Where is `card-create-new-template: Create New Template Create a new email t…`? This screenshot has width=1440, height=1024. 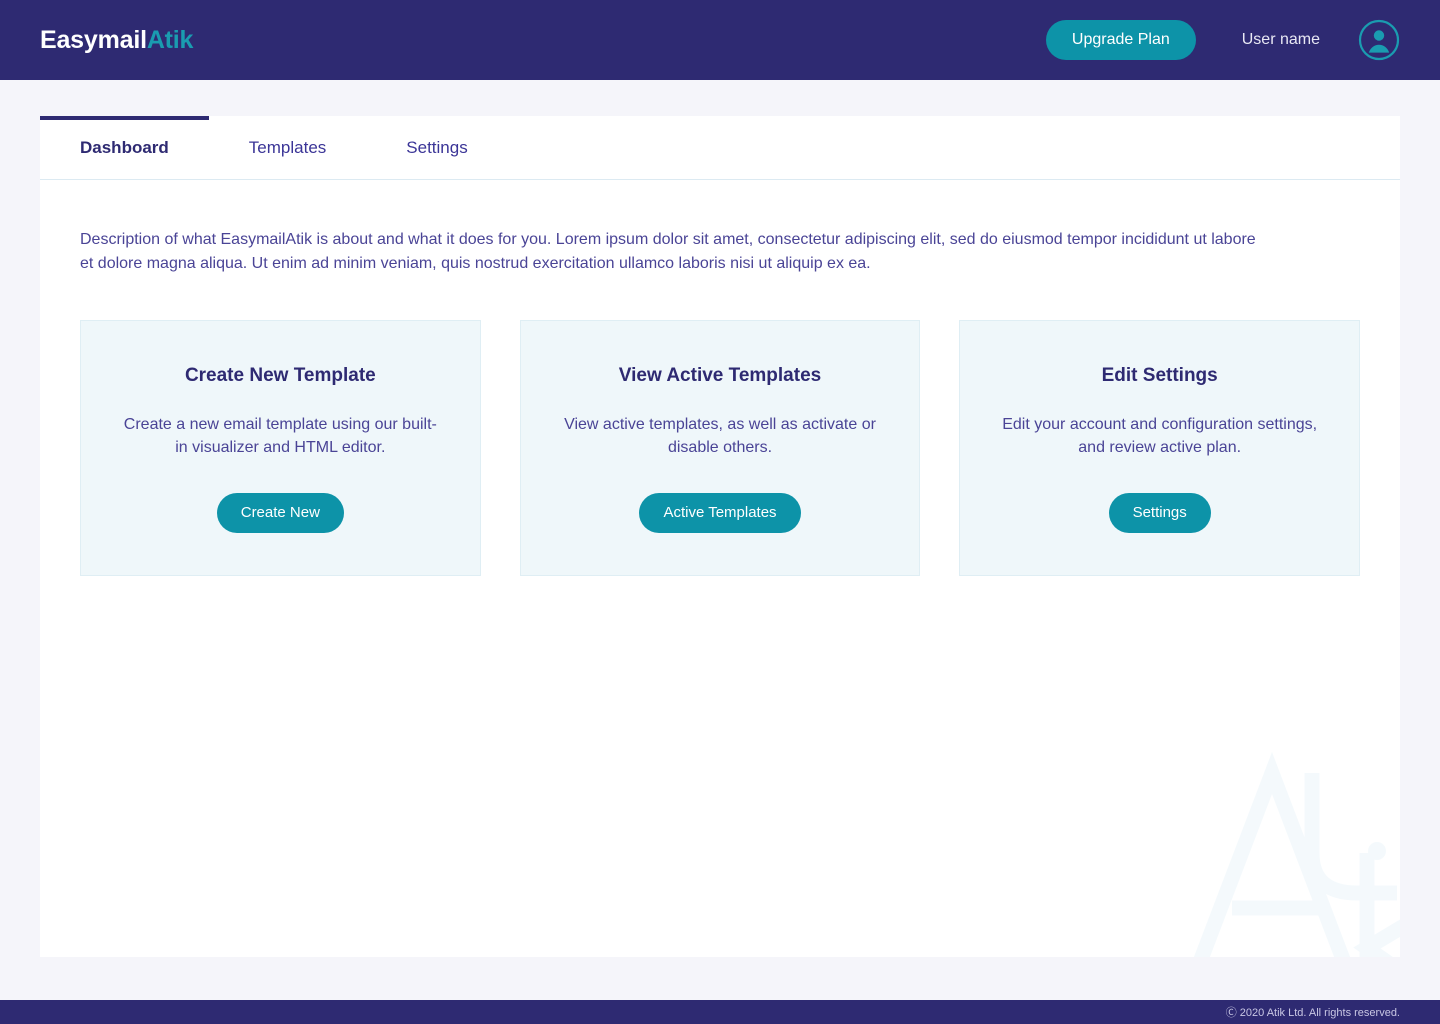
card-create-new-template: Create New Template Create a new email t… is located at coordinates (280, 448).